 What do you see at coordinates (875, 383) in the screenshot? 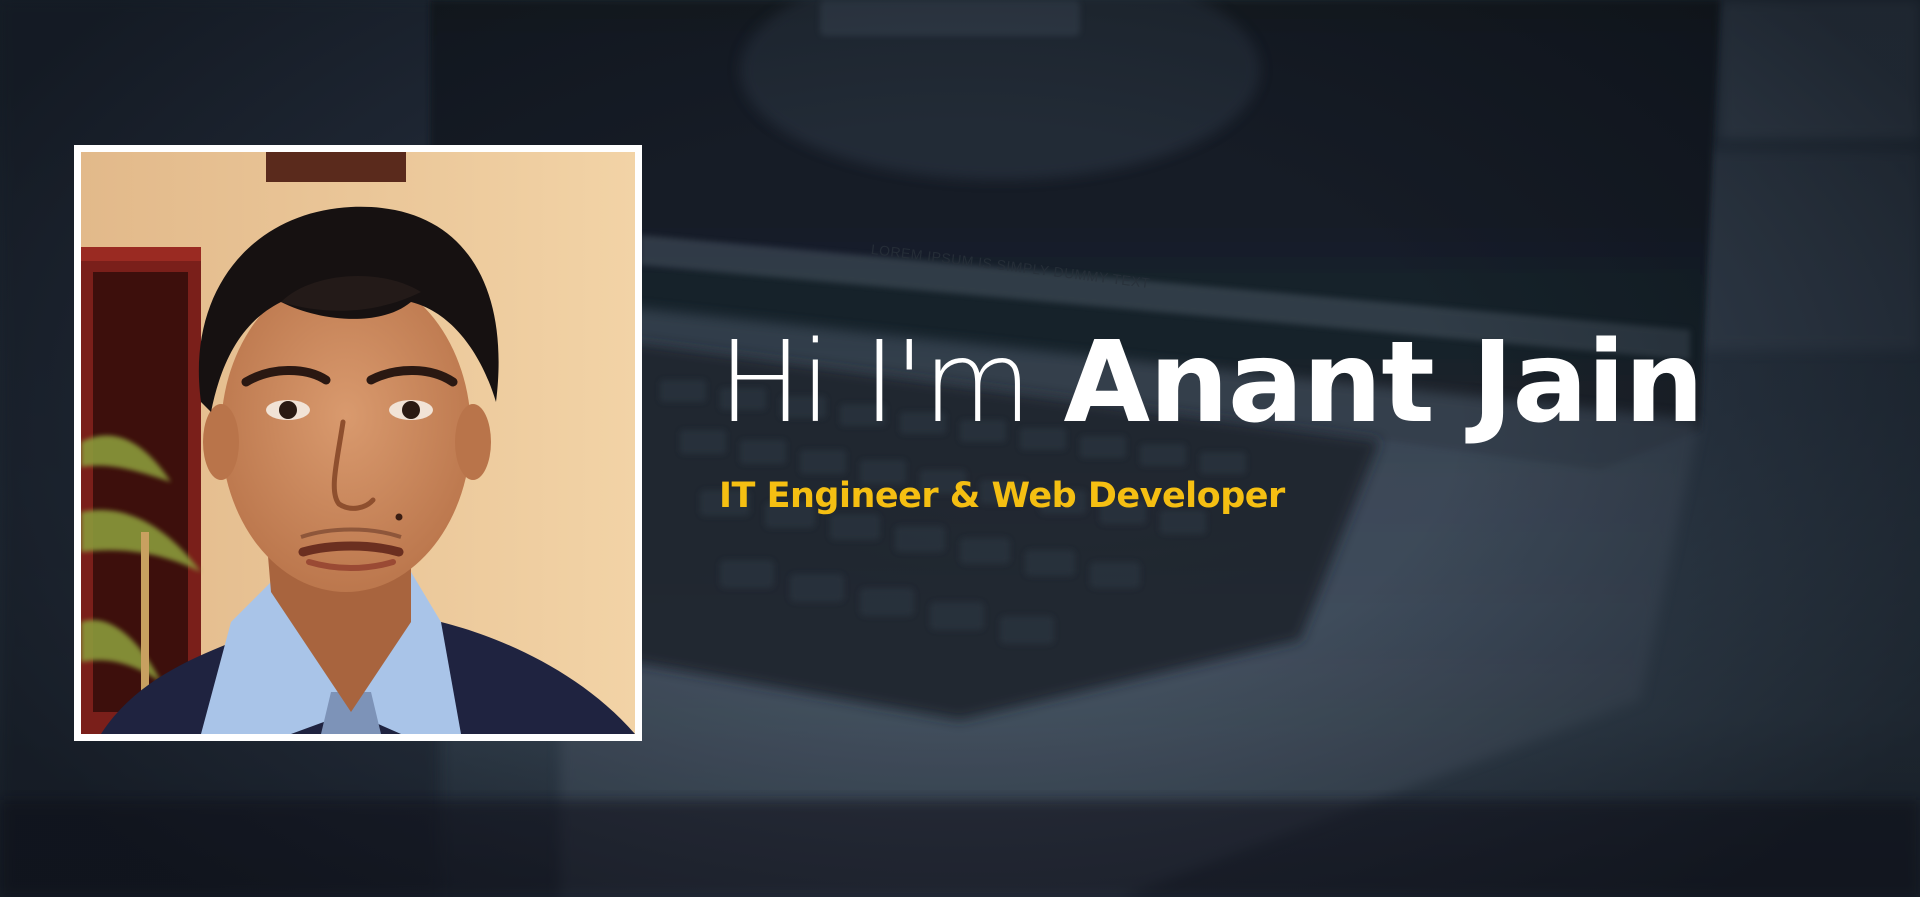
I see `greeting-text: Hi I'm` at bounding box center [875, 383].